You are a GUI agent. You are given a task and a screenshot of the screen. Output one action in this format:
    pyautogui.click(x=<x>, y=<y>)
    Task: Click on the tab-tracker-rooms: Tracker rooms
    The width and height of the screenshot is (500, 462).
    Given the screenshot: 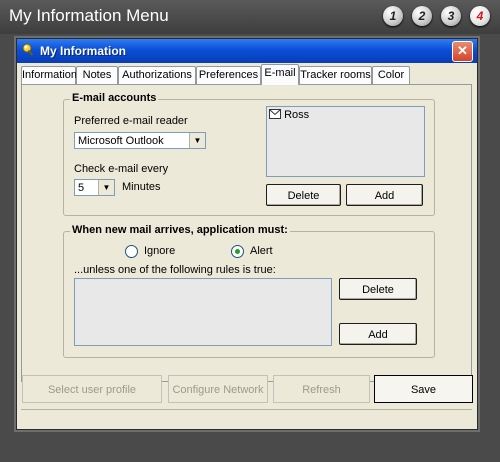 What is the action you would take?
    pyautogui.click(x=335, y=75)
    